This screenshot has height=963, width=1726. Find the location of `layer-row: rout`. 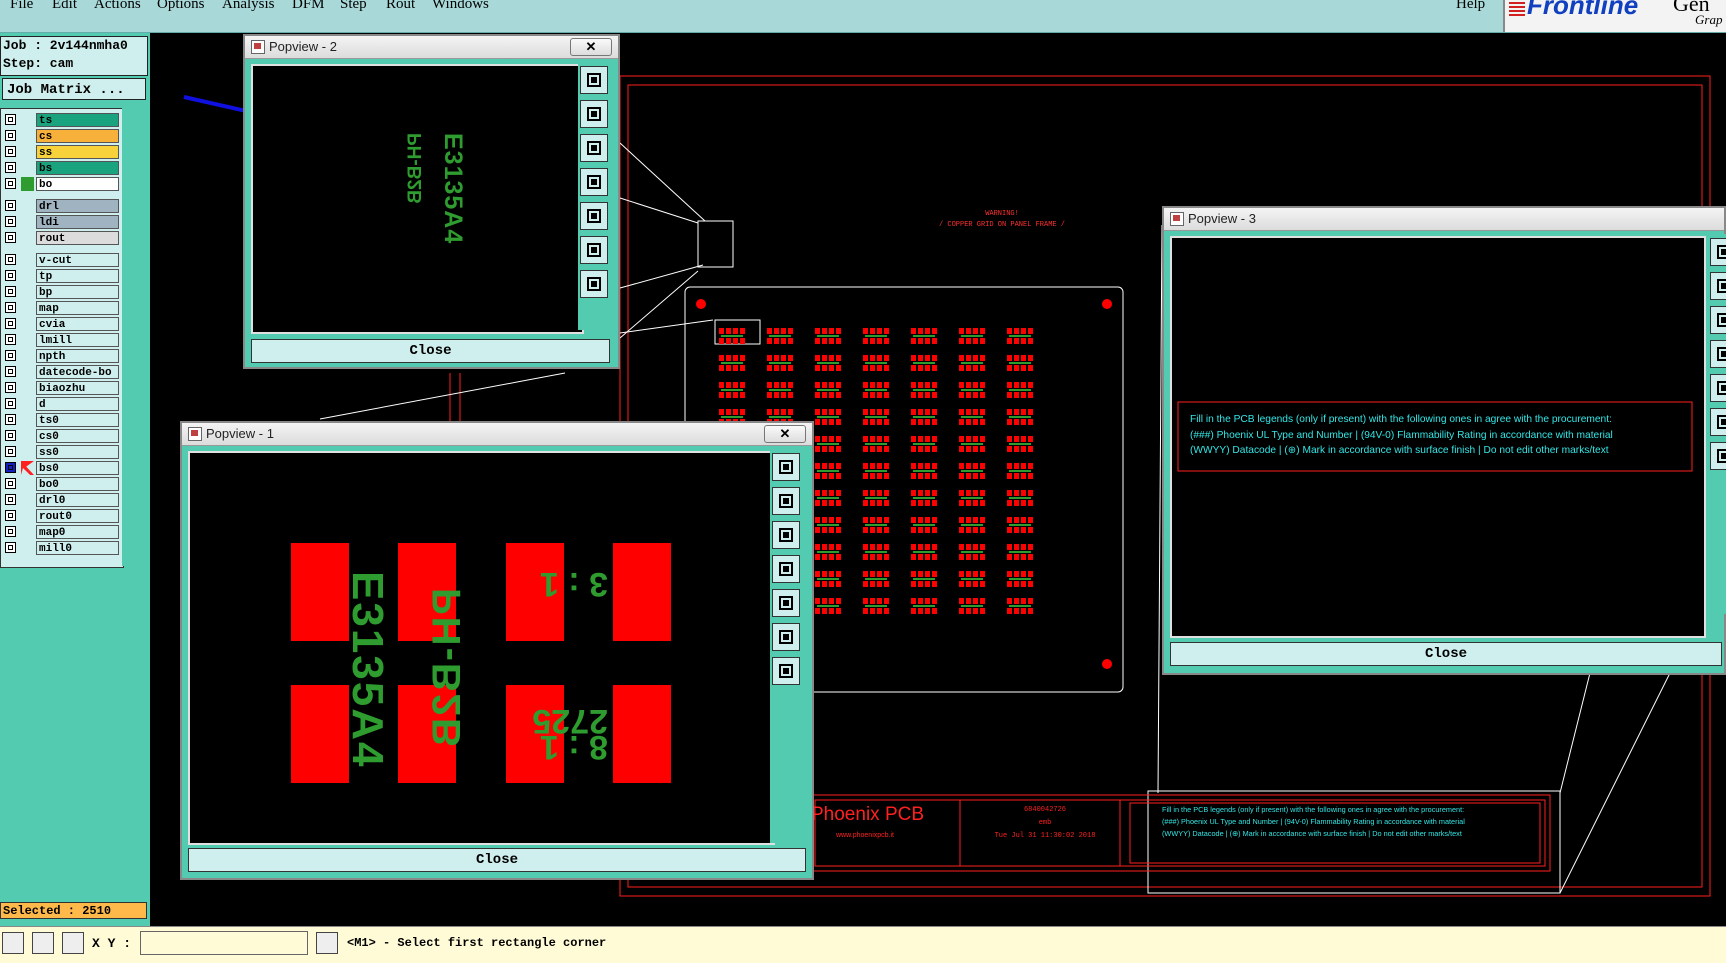

layer-row: rout is located at coordinates (61, 238).